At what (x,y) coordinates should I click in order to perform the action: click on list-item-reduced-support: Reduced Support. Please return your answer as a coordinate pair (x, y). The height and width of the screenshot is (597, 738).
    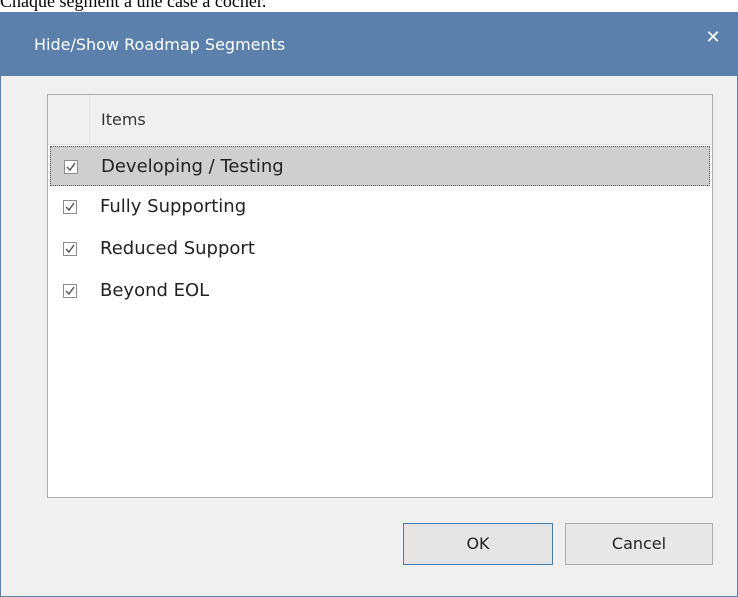
    Looking at the image, I should click on (380, 249).